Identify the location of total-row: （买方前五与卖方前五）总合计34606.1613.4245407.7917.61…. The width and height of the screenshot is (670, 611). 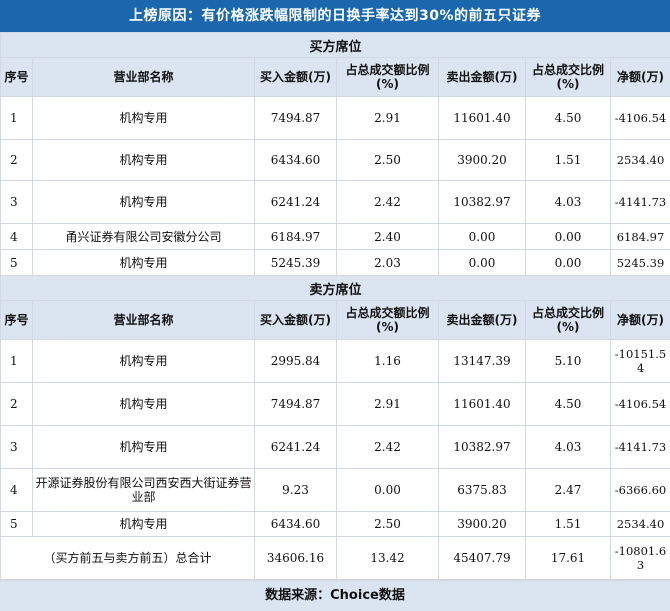
(335, 558).